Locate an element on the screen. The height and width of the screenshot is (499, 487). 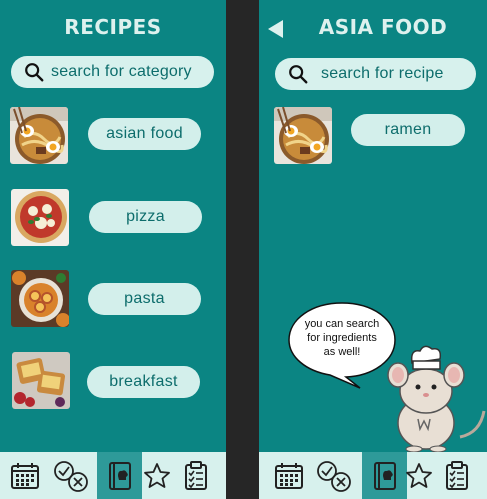
category-asian-food: asian food is located at coordinates (144, 134).